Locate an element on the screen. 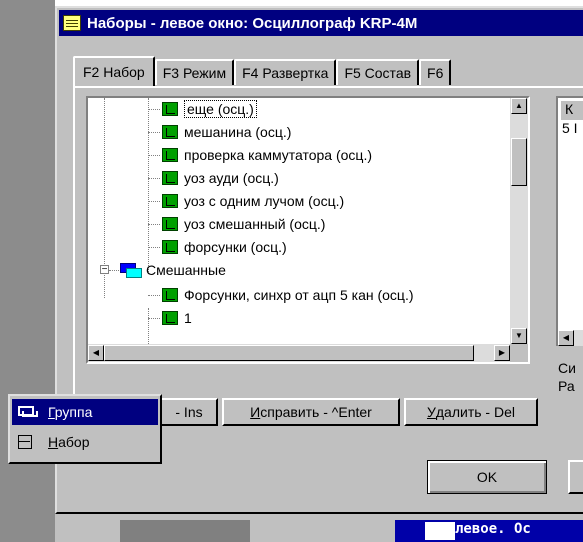 The width and height of the screenshot is (583, 542). tree-item-label: уоз смешанный (осц.) is located at coordinates (255, 224).